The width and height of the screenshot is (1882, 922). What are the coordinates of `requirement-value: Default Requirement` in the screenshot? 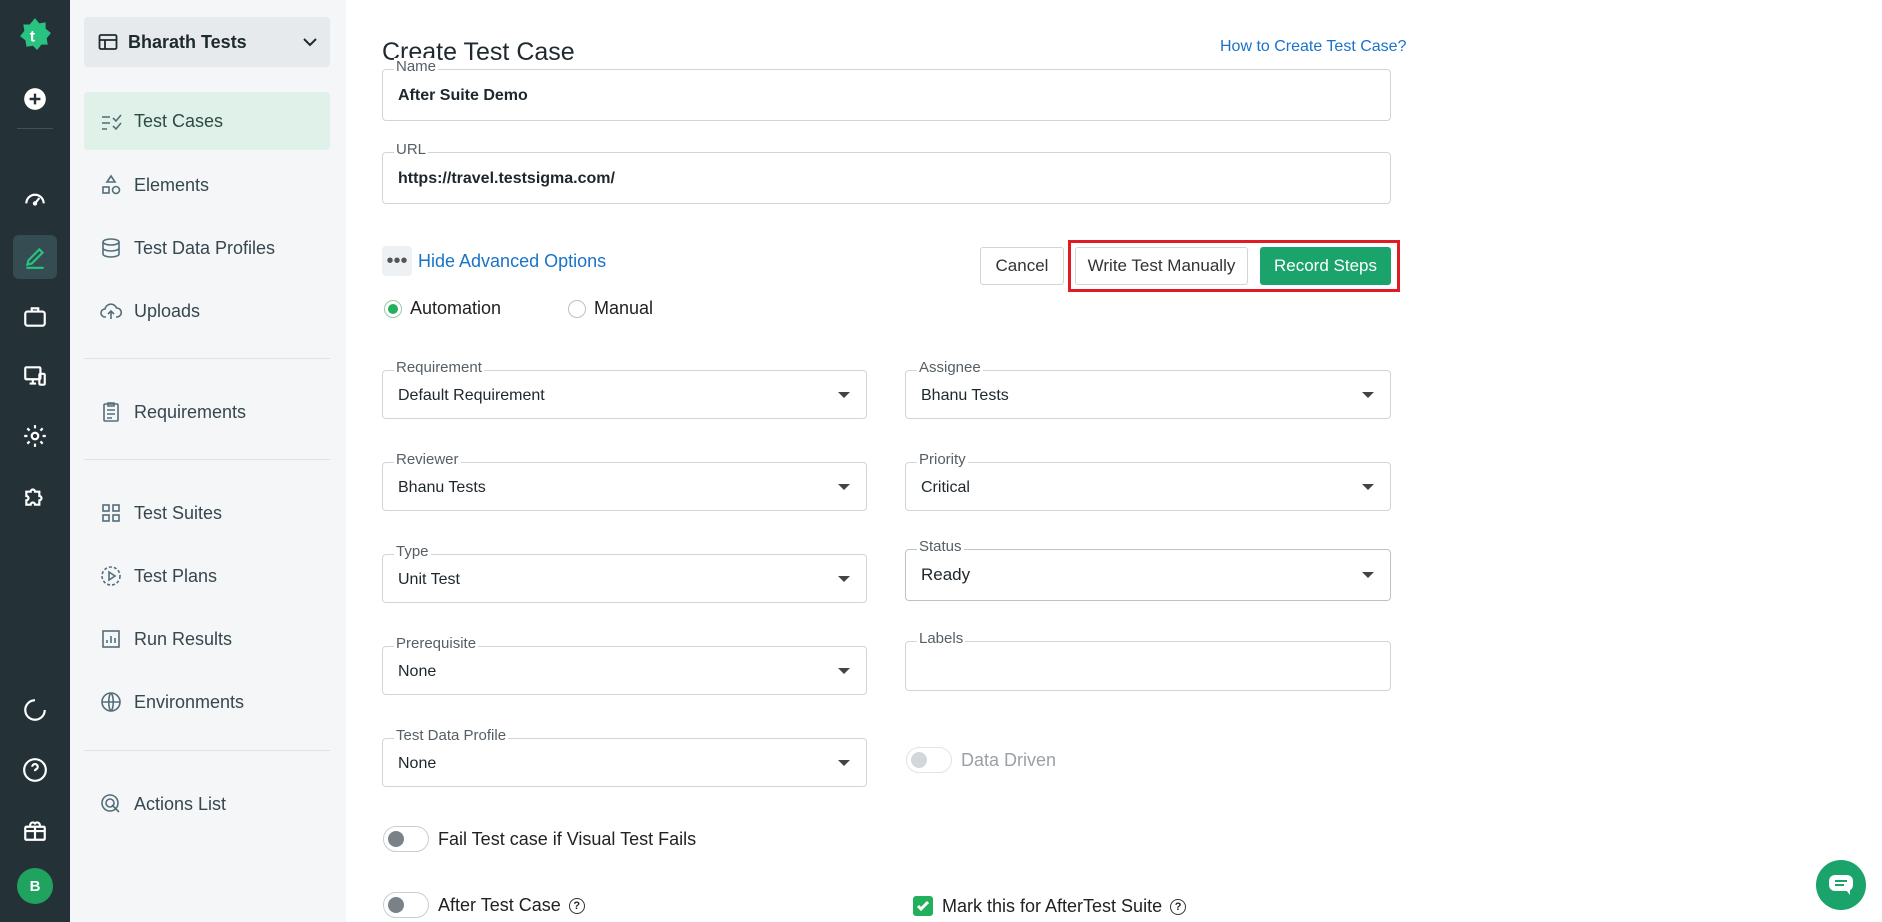 It's located at (471, 395).